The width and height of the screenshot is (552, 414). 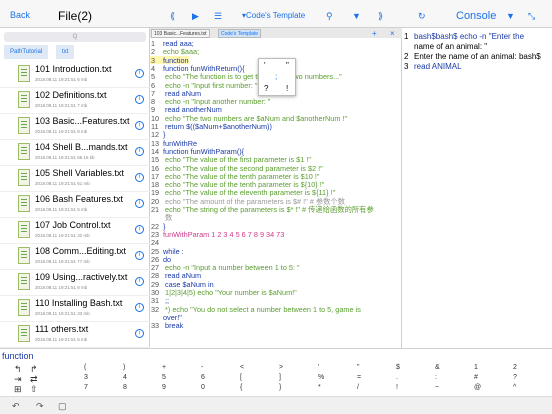 I want to click on add-tab-icon: +, so click(x=374, y=33).